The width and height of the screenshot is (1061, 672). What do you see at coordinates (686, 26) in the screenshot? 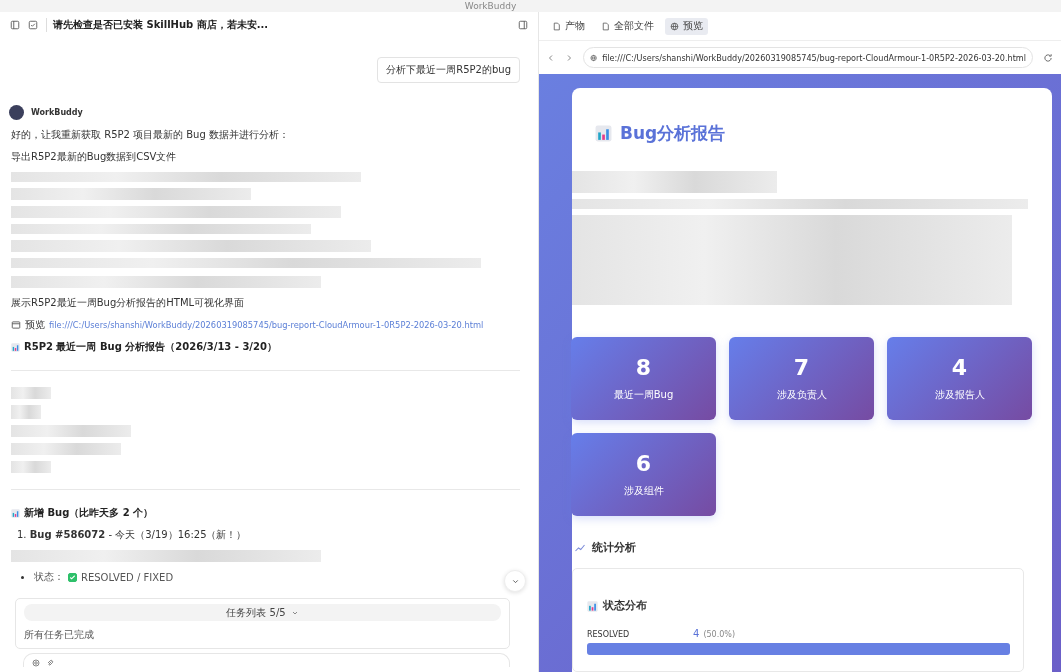
I see `preview-tab: 预览` at bounding box center [686, 26].